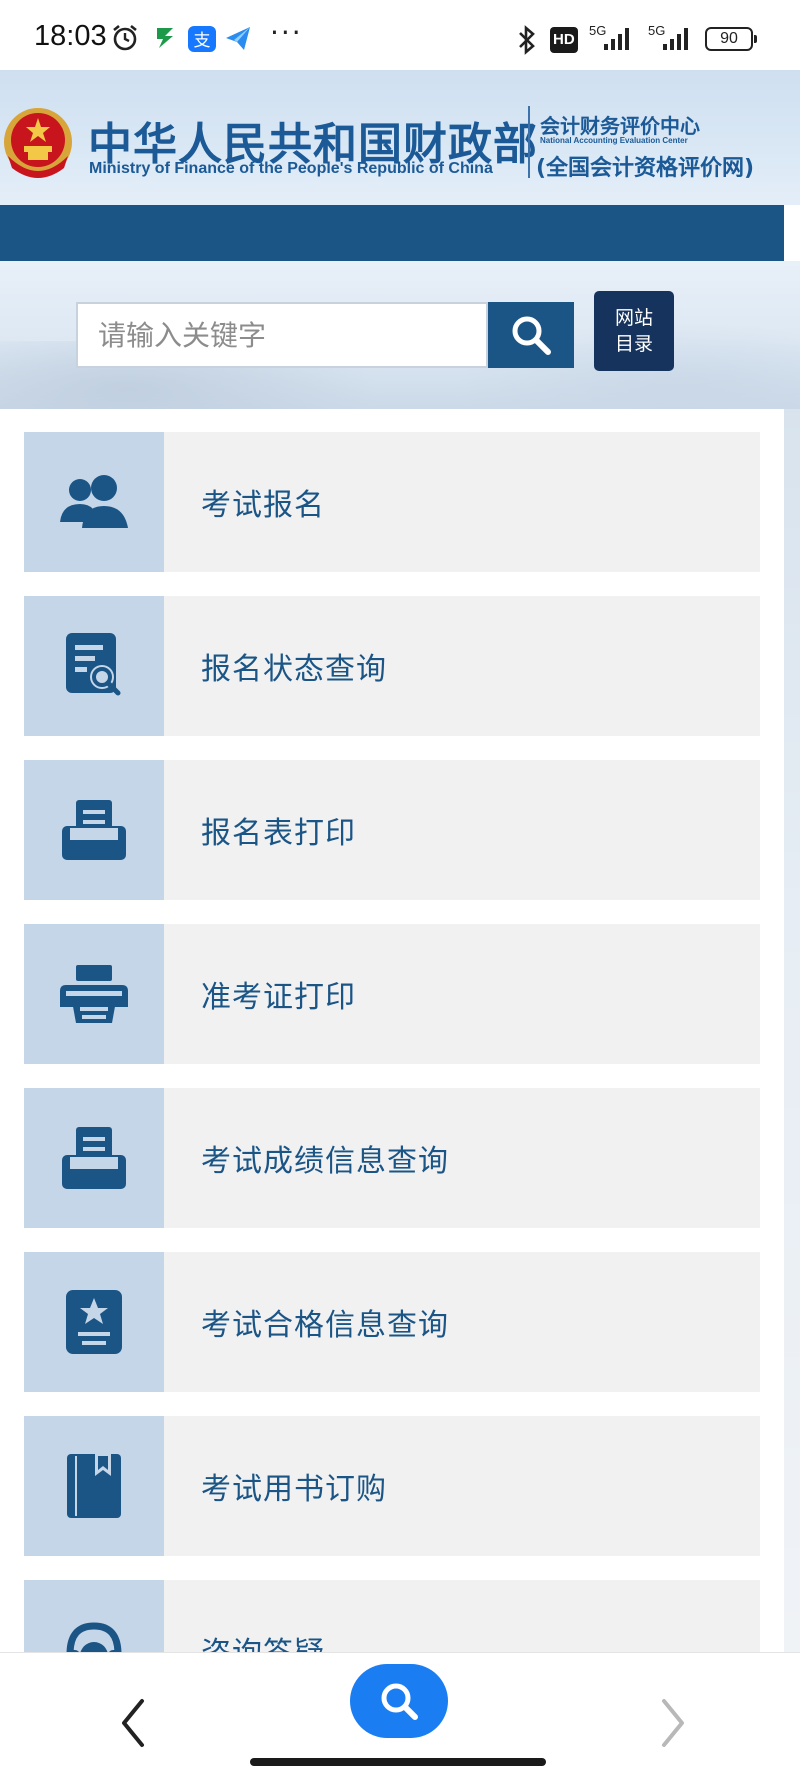 The width and height of the screenshot is (800, 1778). I want to click on floating-search-button, so click(399, 1701).